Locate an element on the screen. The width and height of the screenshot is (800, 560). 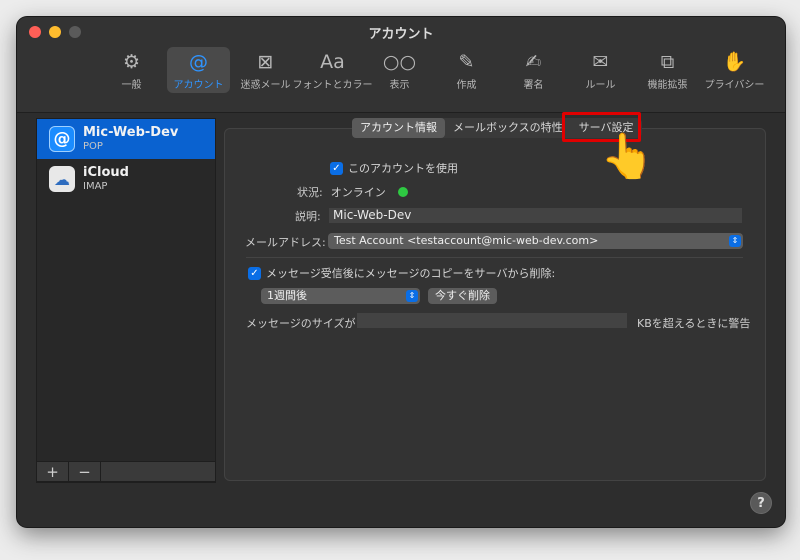
email-row: メールアドレス: is located at coordinates (285, 242).